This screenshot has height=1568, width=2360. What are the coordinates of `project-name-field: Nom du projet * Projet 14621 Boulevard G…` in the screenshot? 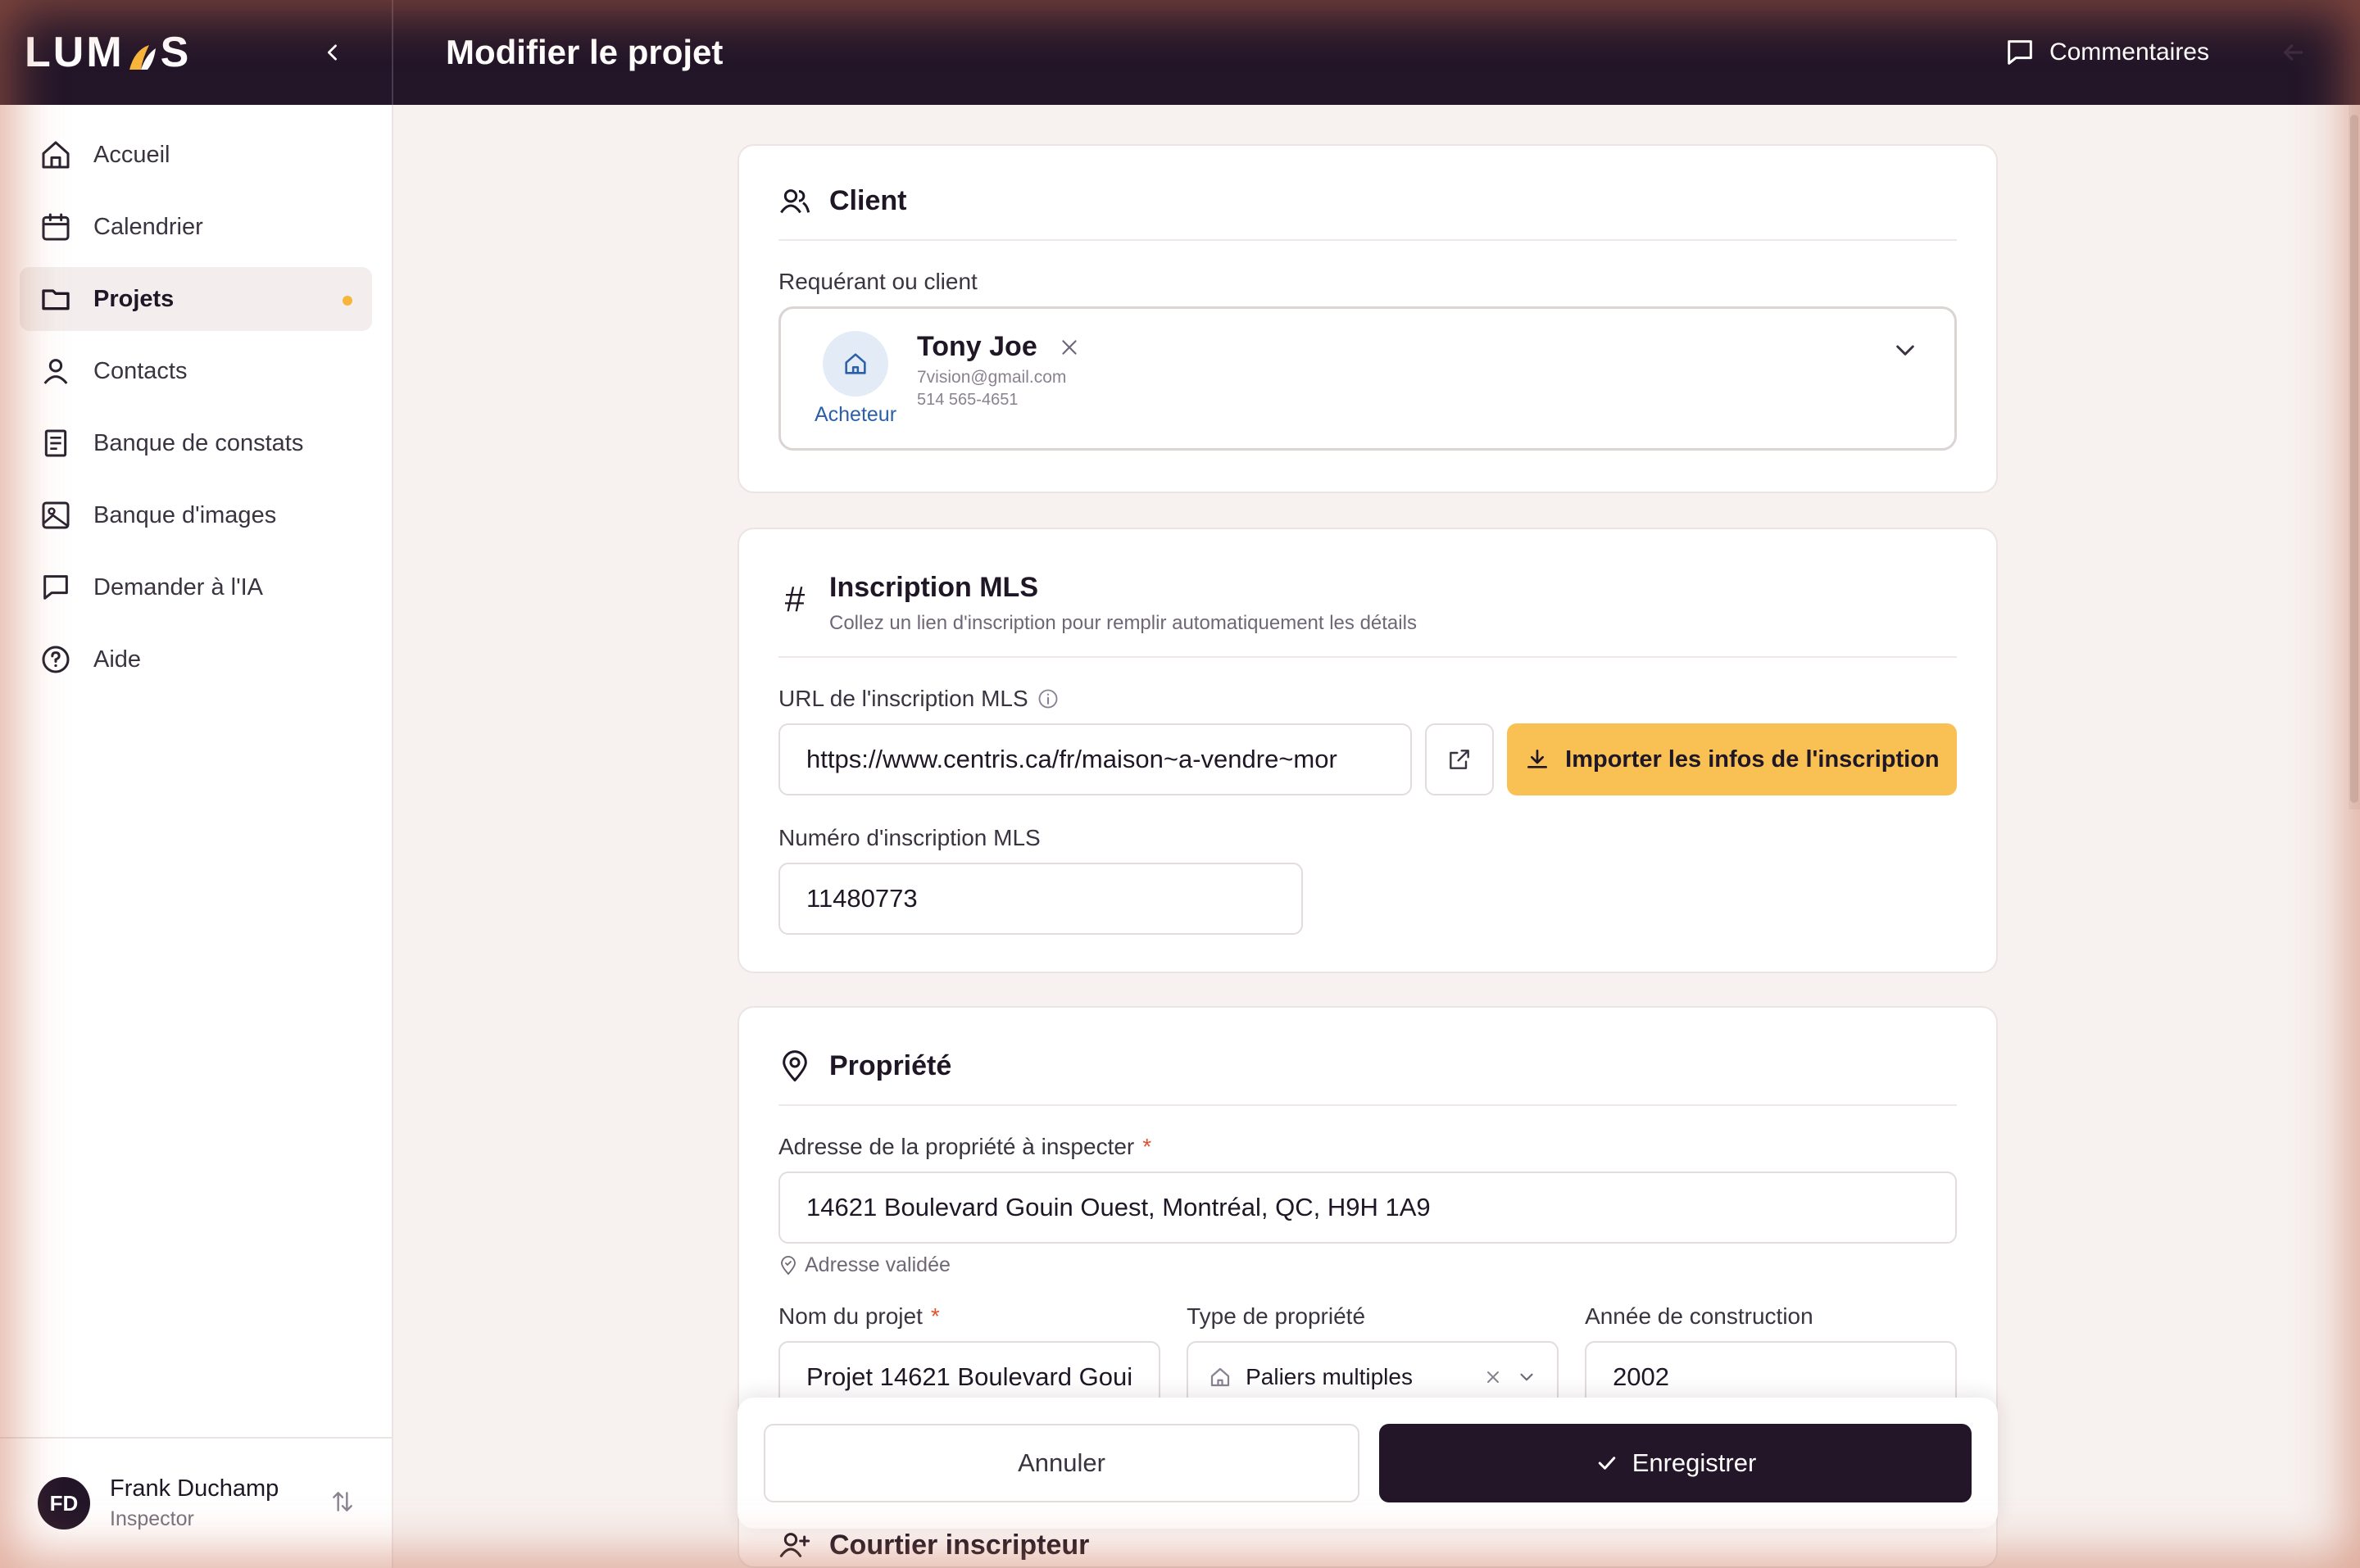 It's located at (969, 1358).